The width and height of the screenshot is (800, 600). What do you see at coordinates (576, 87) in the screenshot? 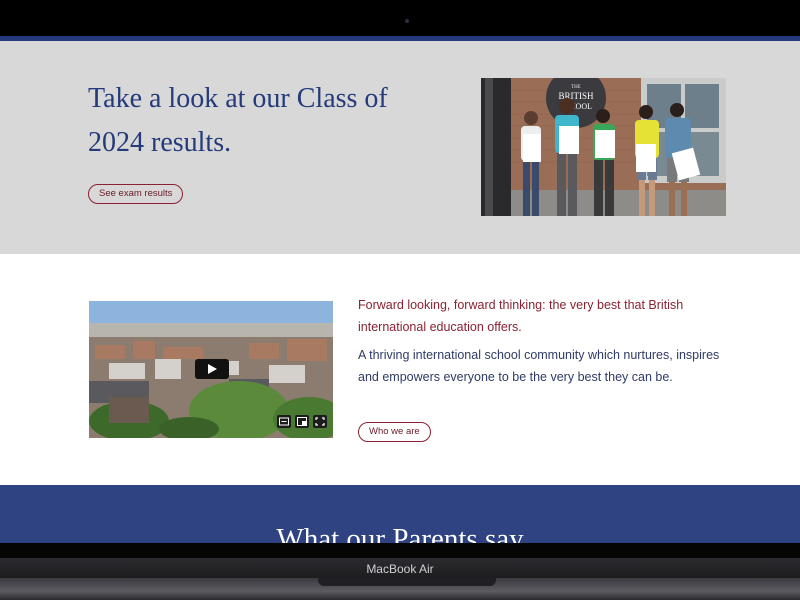
I see `sign-text-the: THE` at bounding box center [576, 87].